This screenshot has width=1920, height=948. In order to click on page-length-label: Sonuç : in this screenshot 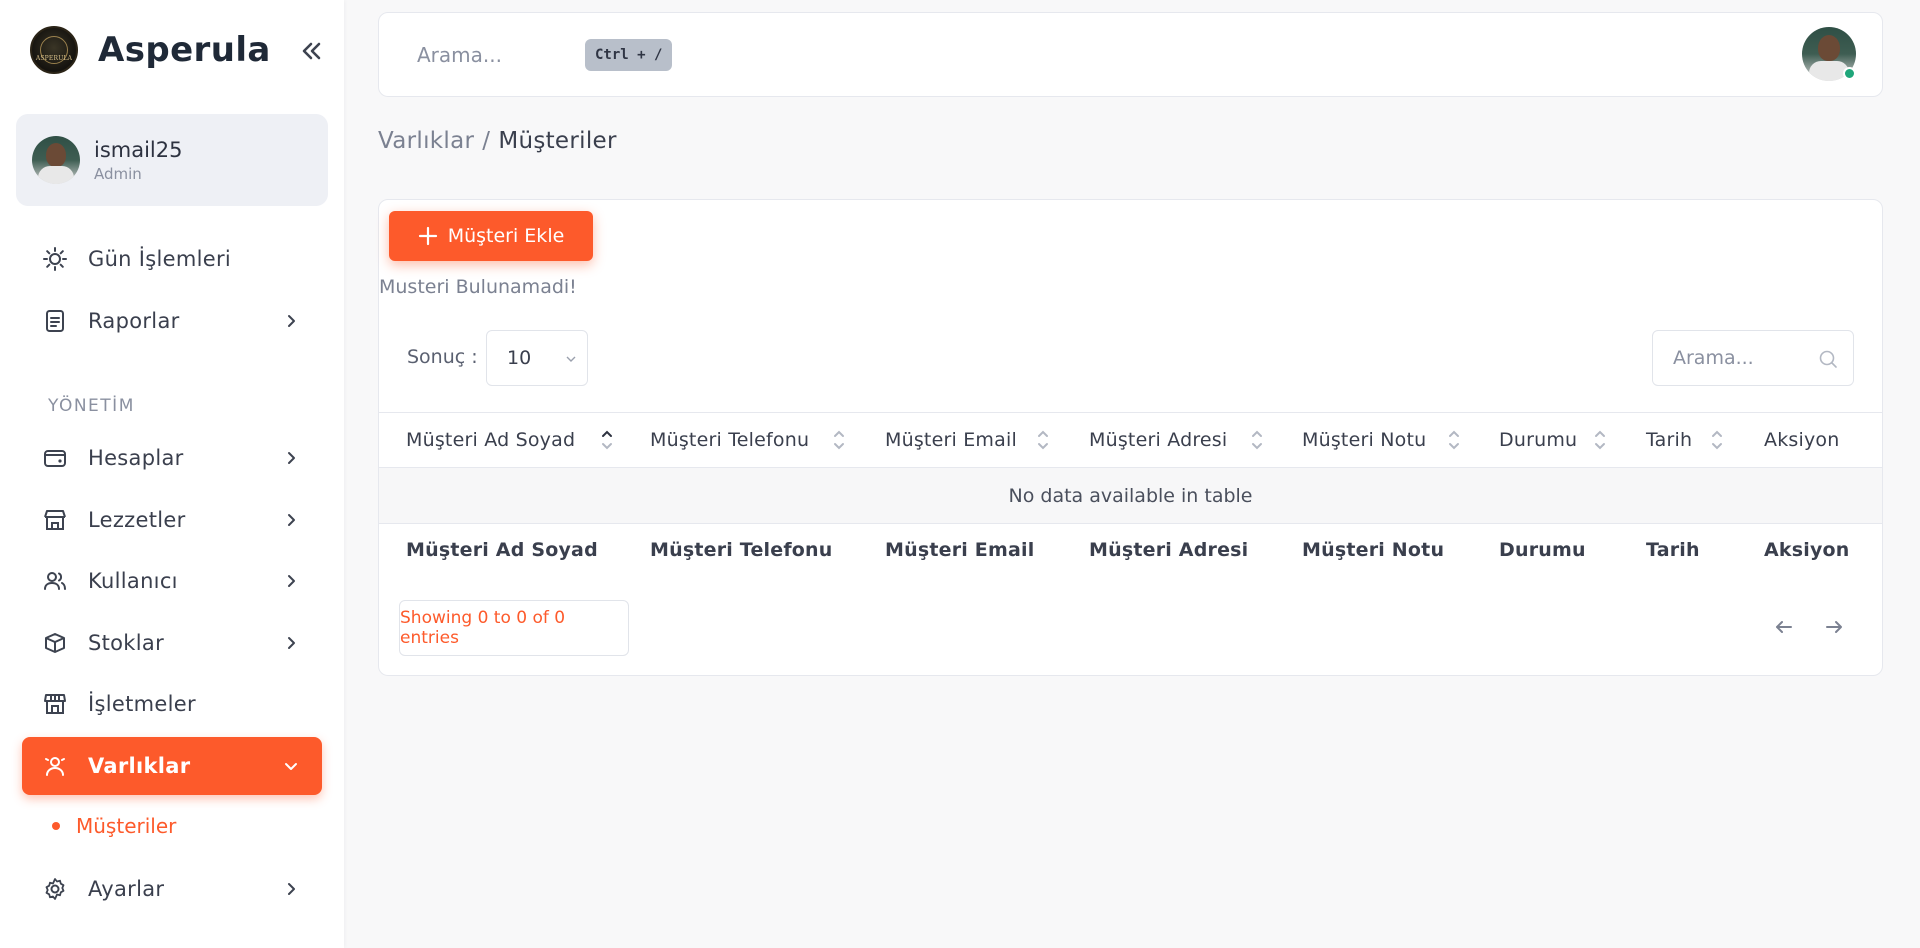, I will do `click(442, 357)`.